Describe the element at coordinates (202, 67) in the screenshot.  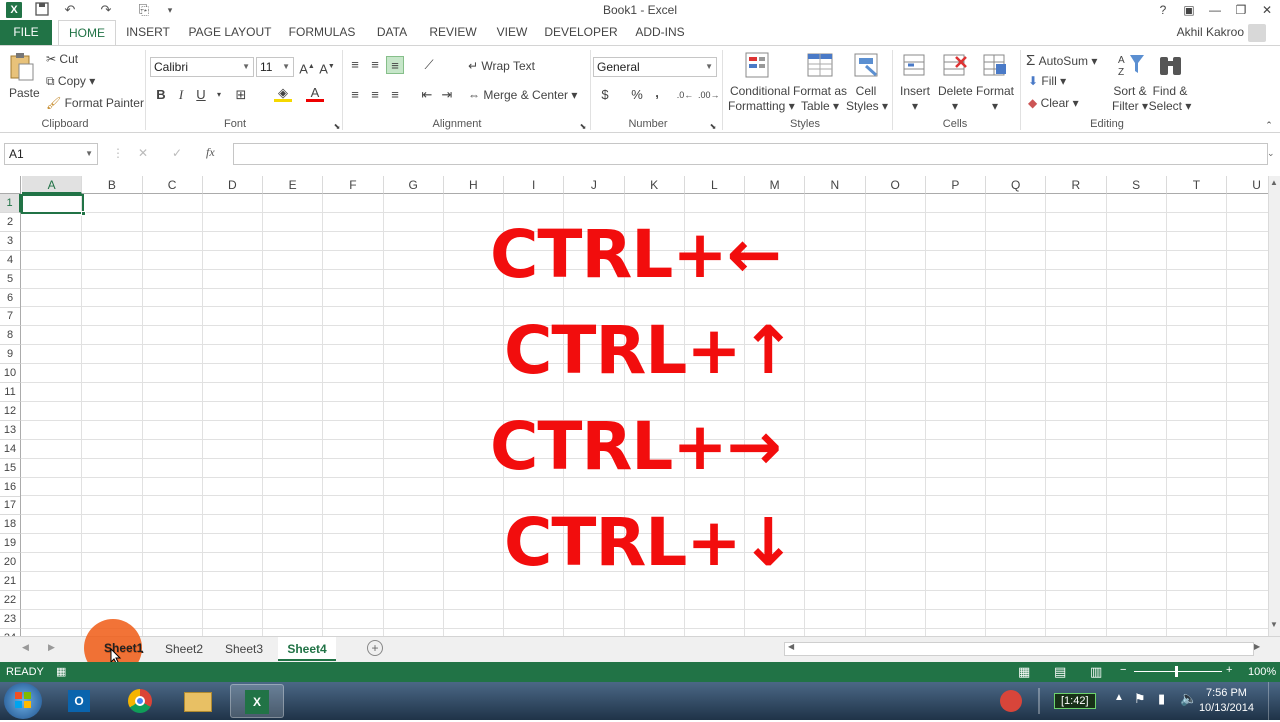
I see `font-name-select: Calibri ▼` at that location.